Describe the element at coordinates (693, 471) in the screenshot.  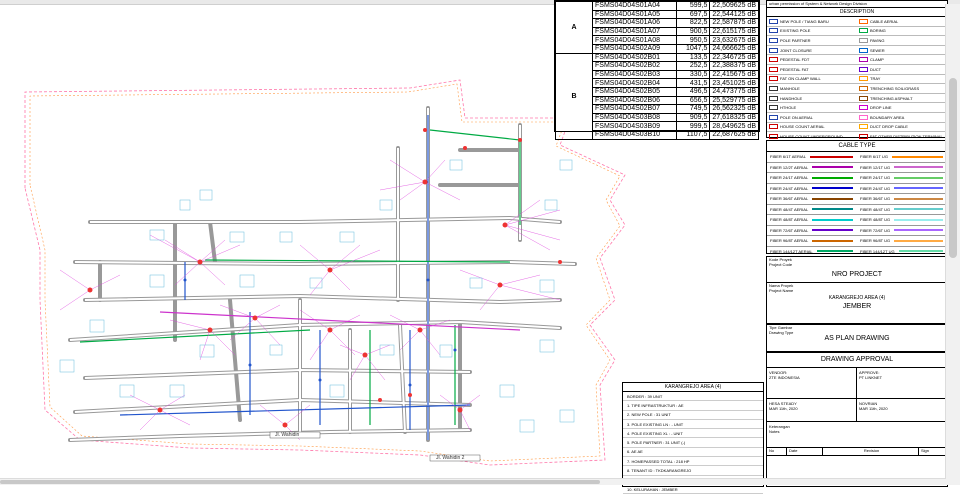
I see `notes-line: 8. TENANT ID : TKDKARANGREJO` at that location.